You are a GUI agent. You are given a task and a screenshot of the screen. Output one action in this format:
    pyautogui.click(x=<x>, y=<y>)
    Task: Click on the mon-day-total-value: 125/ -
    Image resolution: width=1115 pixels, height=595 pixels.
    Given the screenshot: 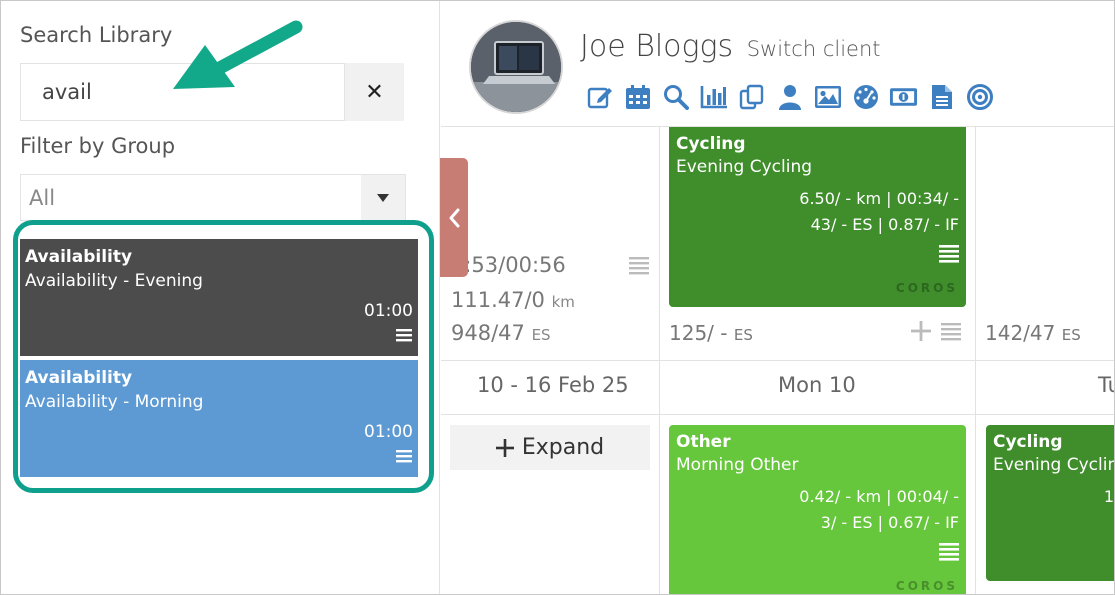 What is the action you would take?
    pyautogui.click(x=698, y=333)
    